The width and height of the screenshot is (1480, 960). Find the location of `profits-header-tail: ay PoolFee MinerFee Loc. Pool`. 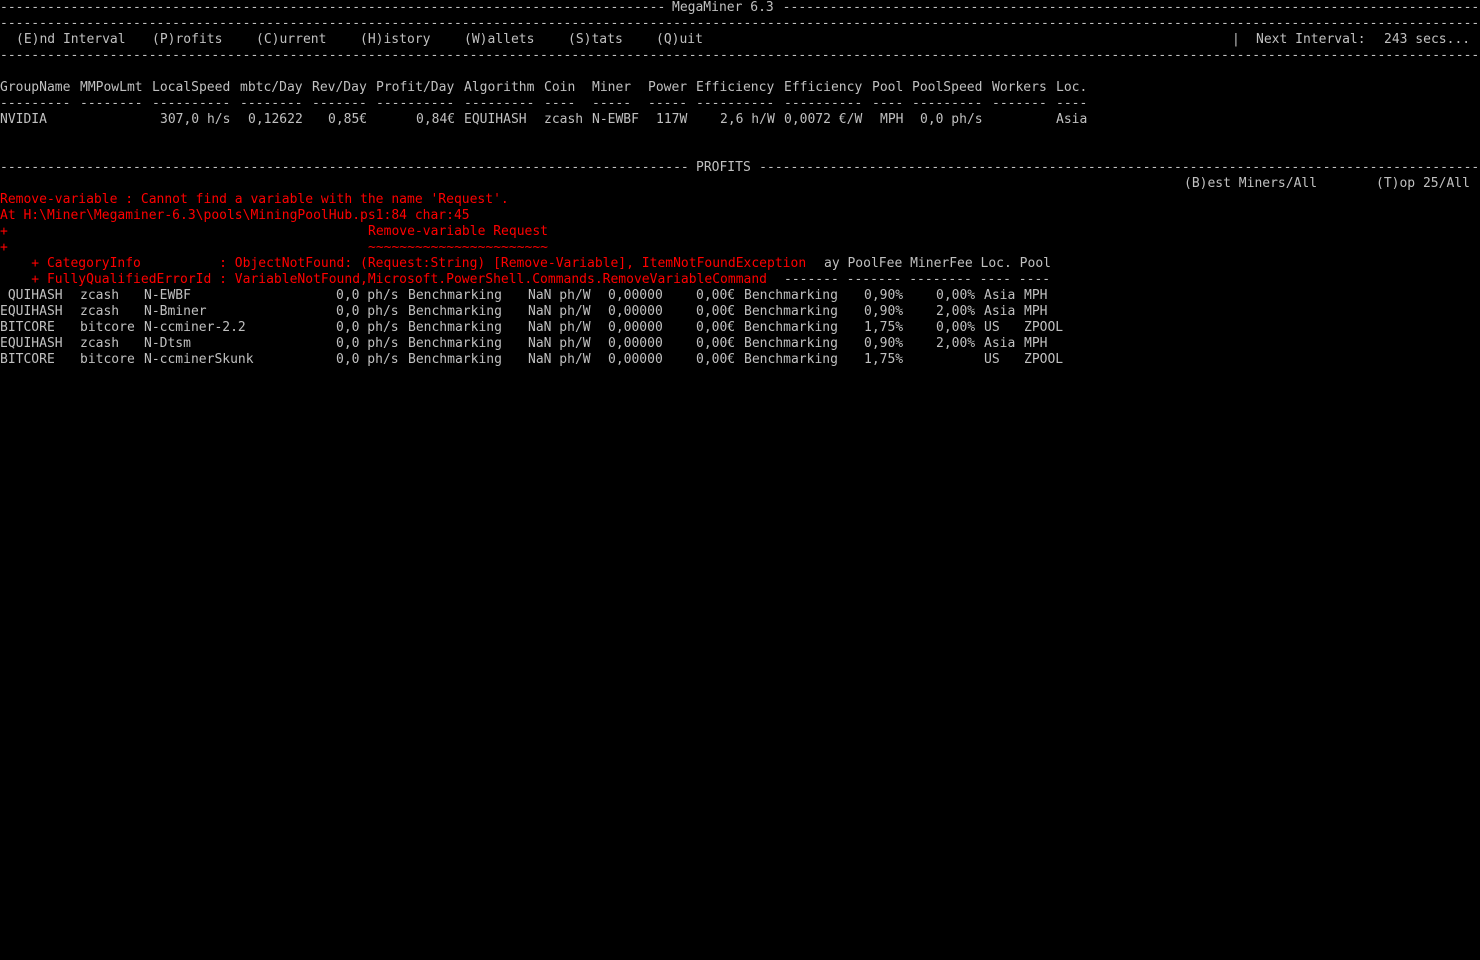

profits-header-tail: ay PoolFee MinerFee Loc. Pool is located at coordinates (937, 263).